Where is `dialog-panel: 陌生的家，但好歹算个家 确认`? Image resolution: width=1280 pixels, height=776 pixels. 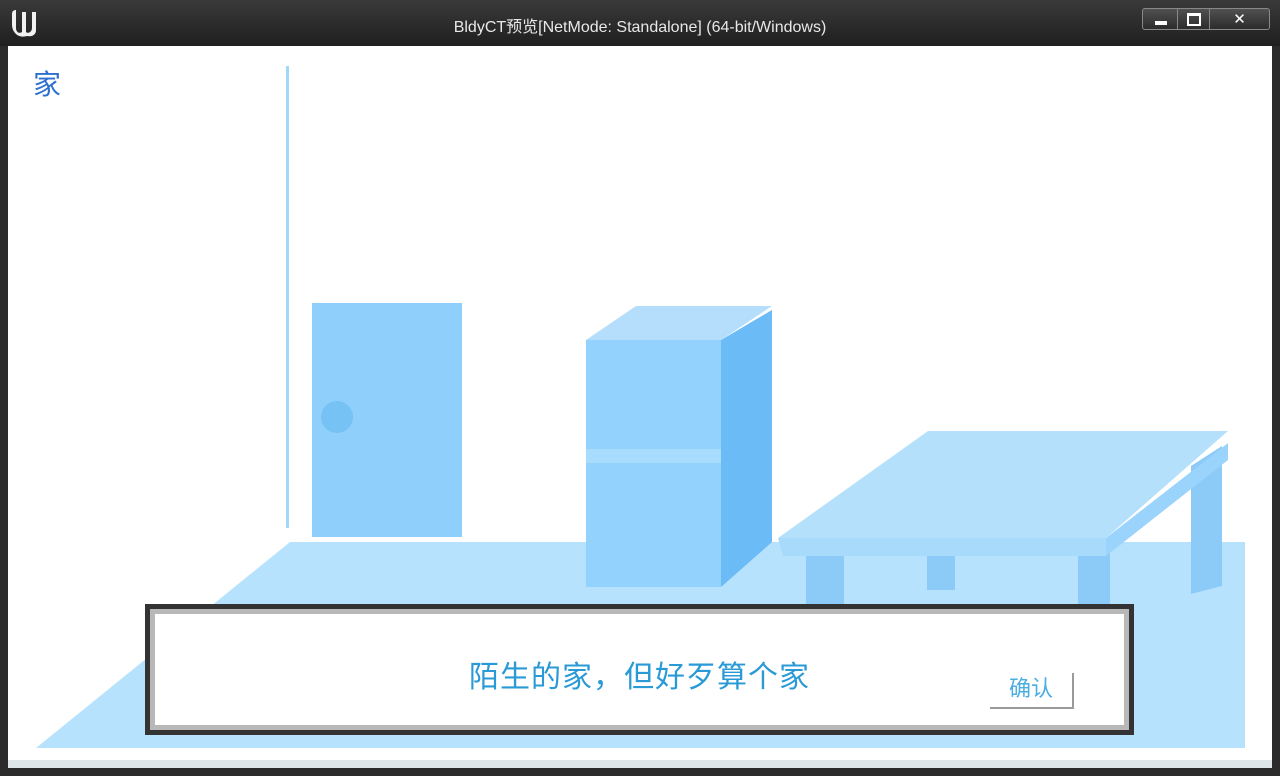
dialog-panel: 陌生的家，但好歹算个家 确认 is located at coordinates (639, 669).